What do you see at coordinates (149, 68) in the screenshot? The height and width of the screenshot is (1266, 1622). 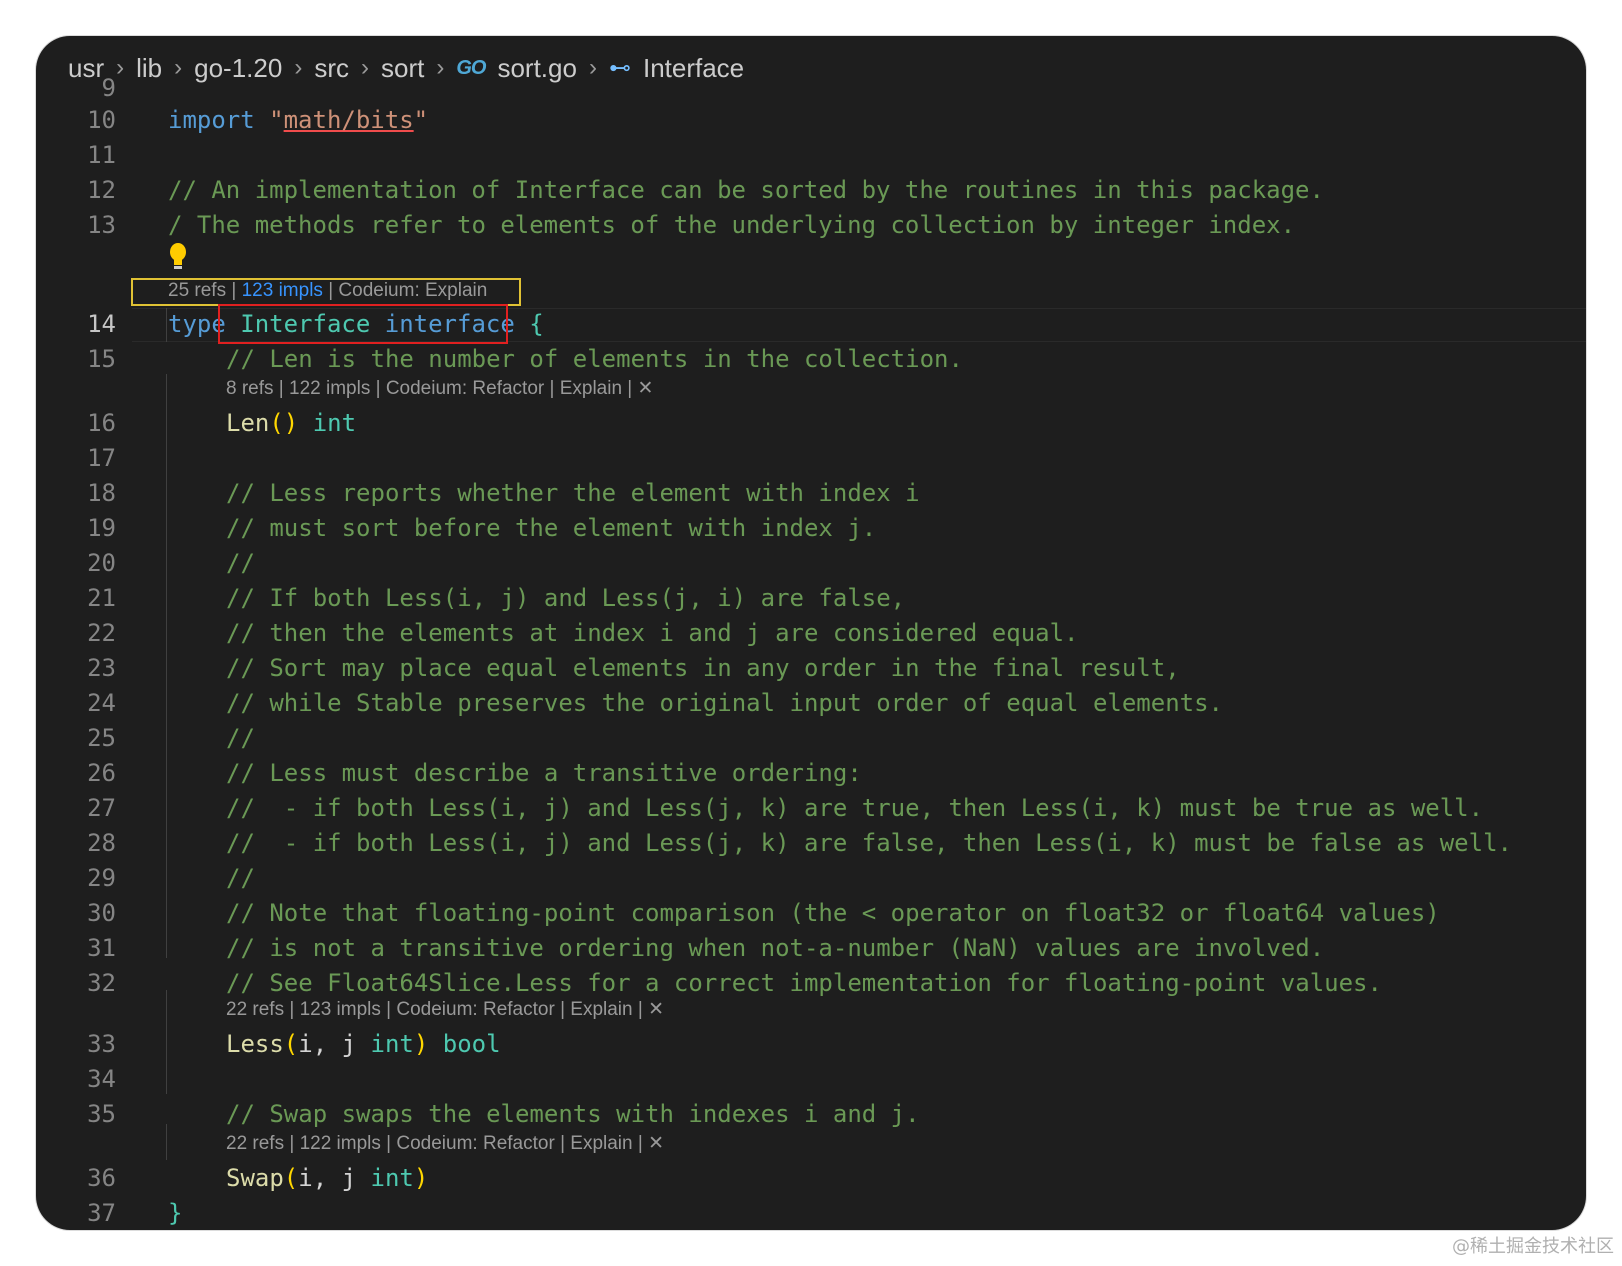 I see `breadcrumb-item-lib: lib` at bounding box center [149, 68].